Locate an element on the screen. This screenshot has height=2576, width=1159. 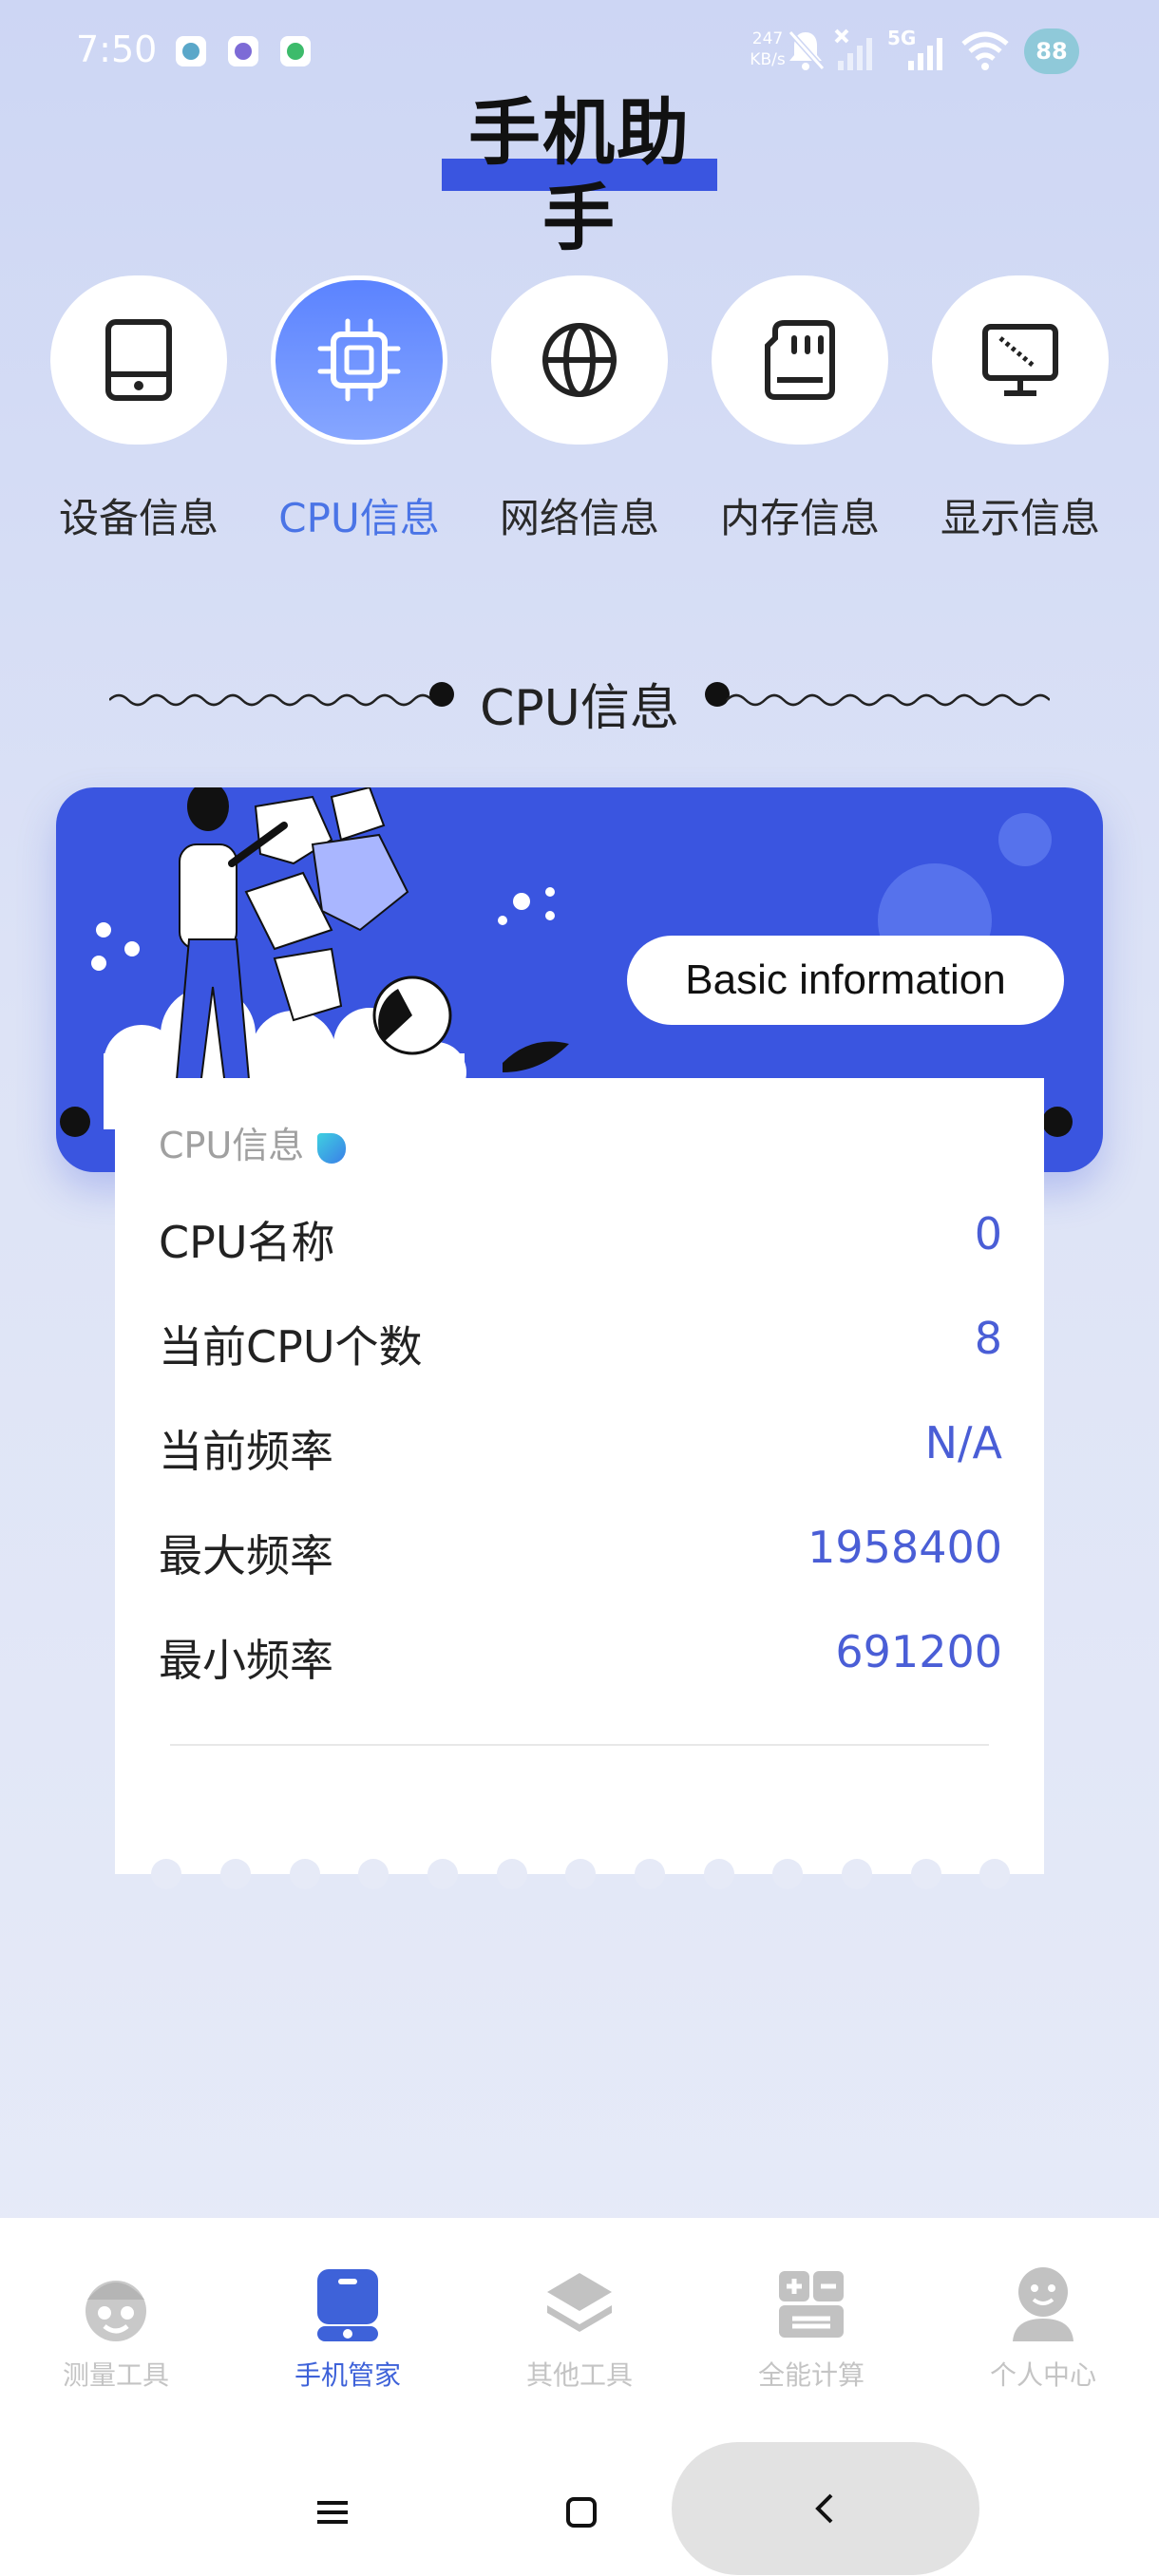
card-divider is located at coordinates (579, 1745).